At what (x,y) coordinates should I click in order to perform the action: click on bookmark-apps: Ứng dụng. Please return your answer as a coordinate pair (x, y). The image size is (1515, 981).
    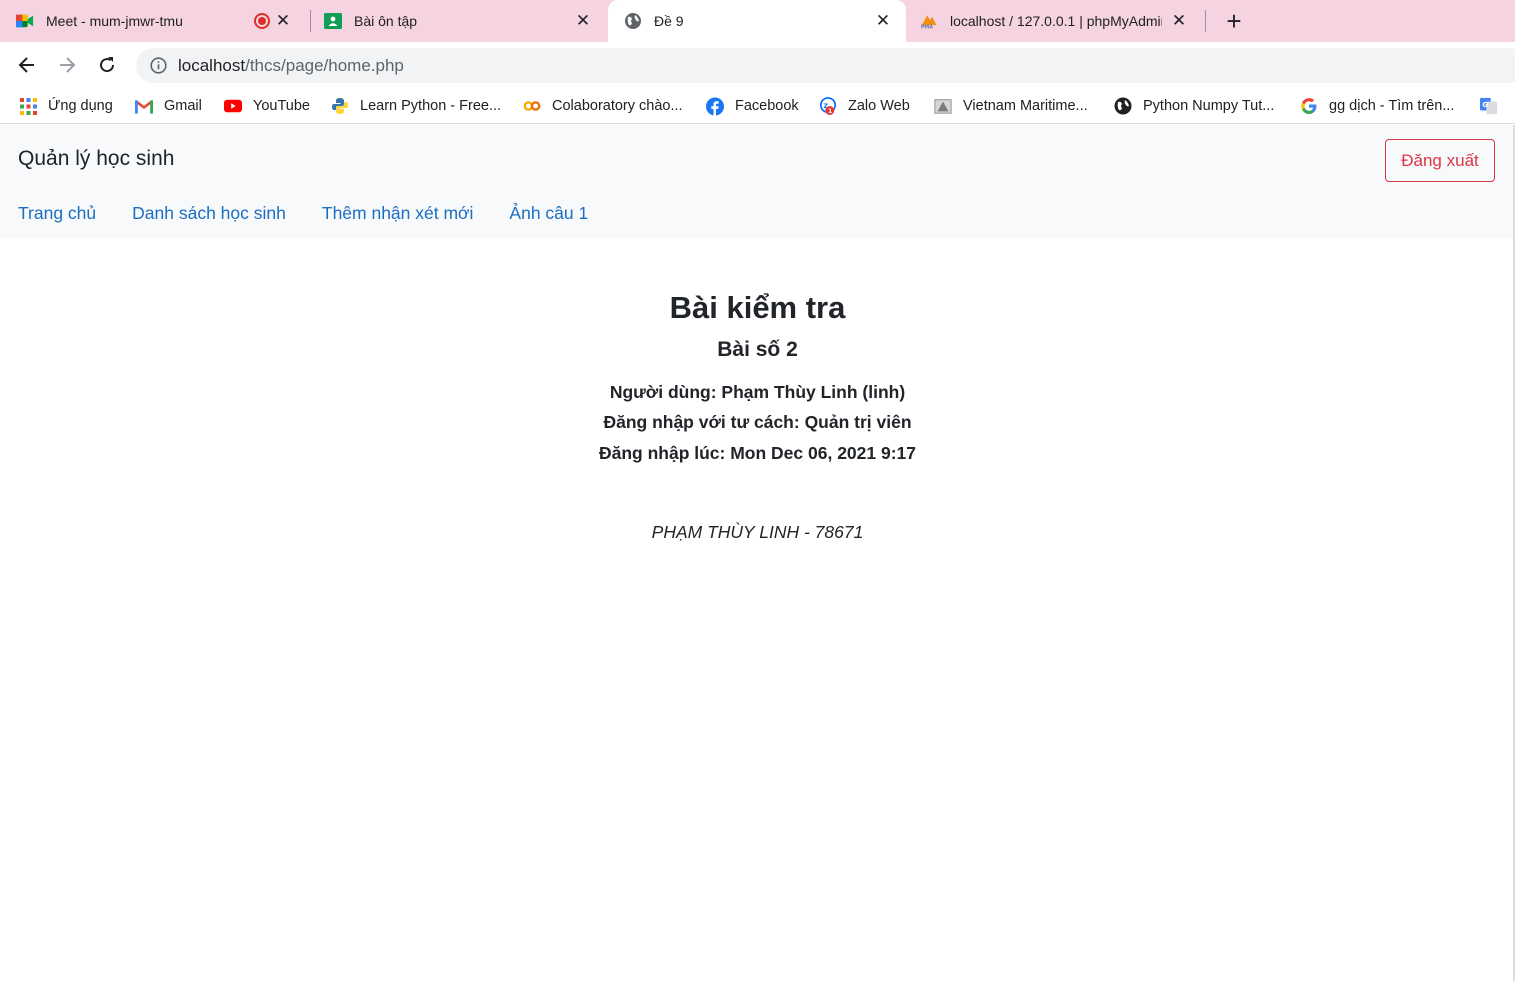
    Looking at the image, I should click on (66, 106).